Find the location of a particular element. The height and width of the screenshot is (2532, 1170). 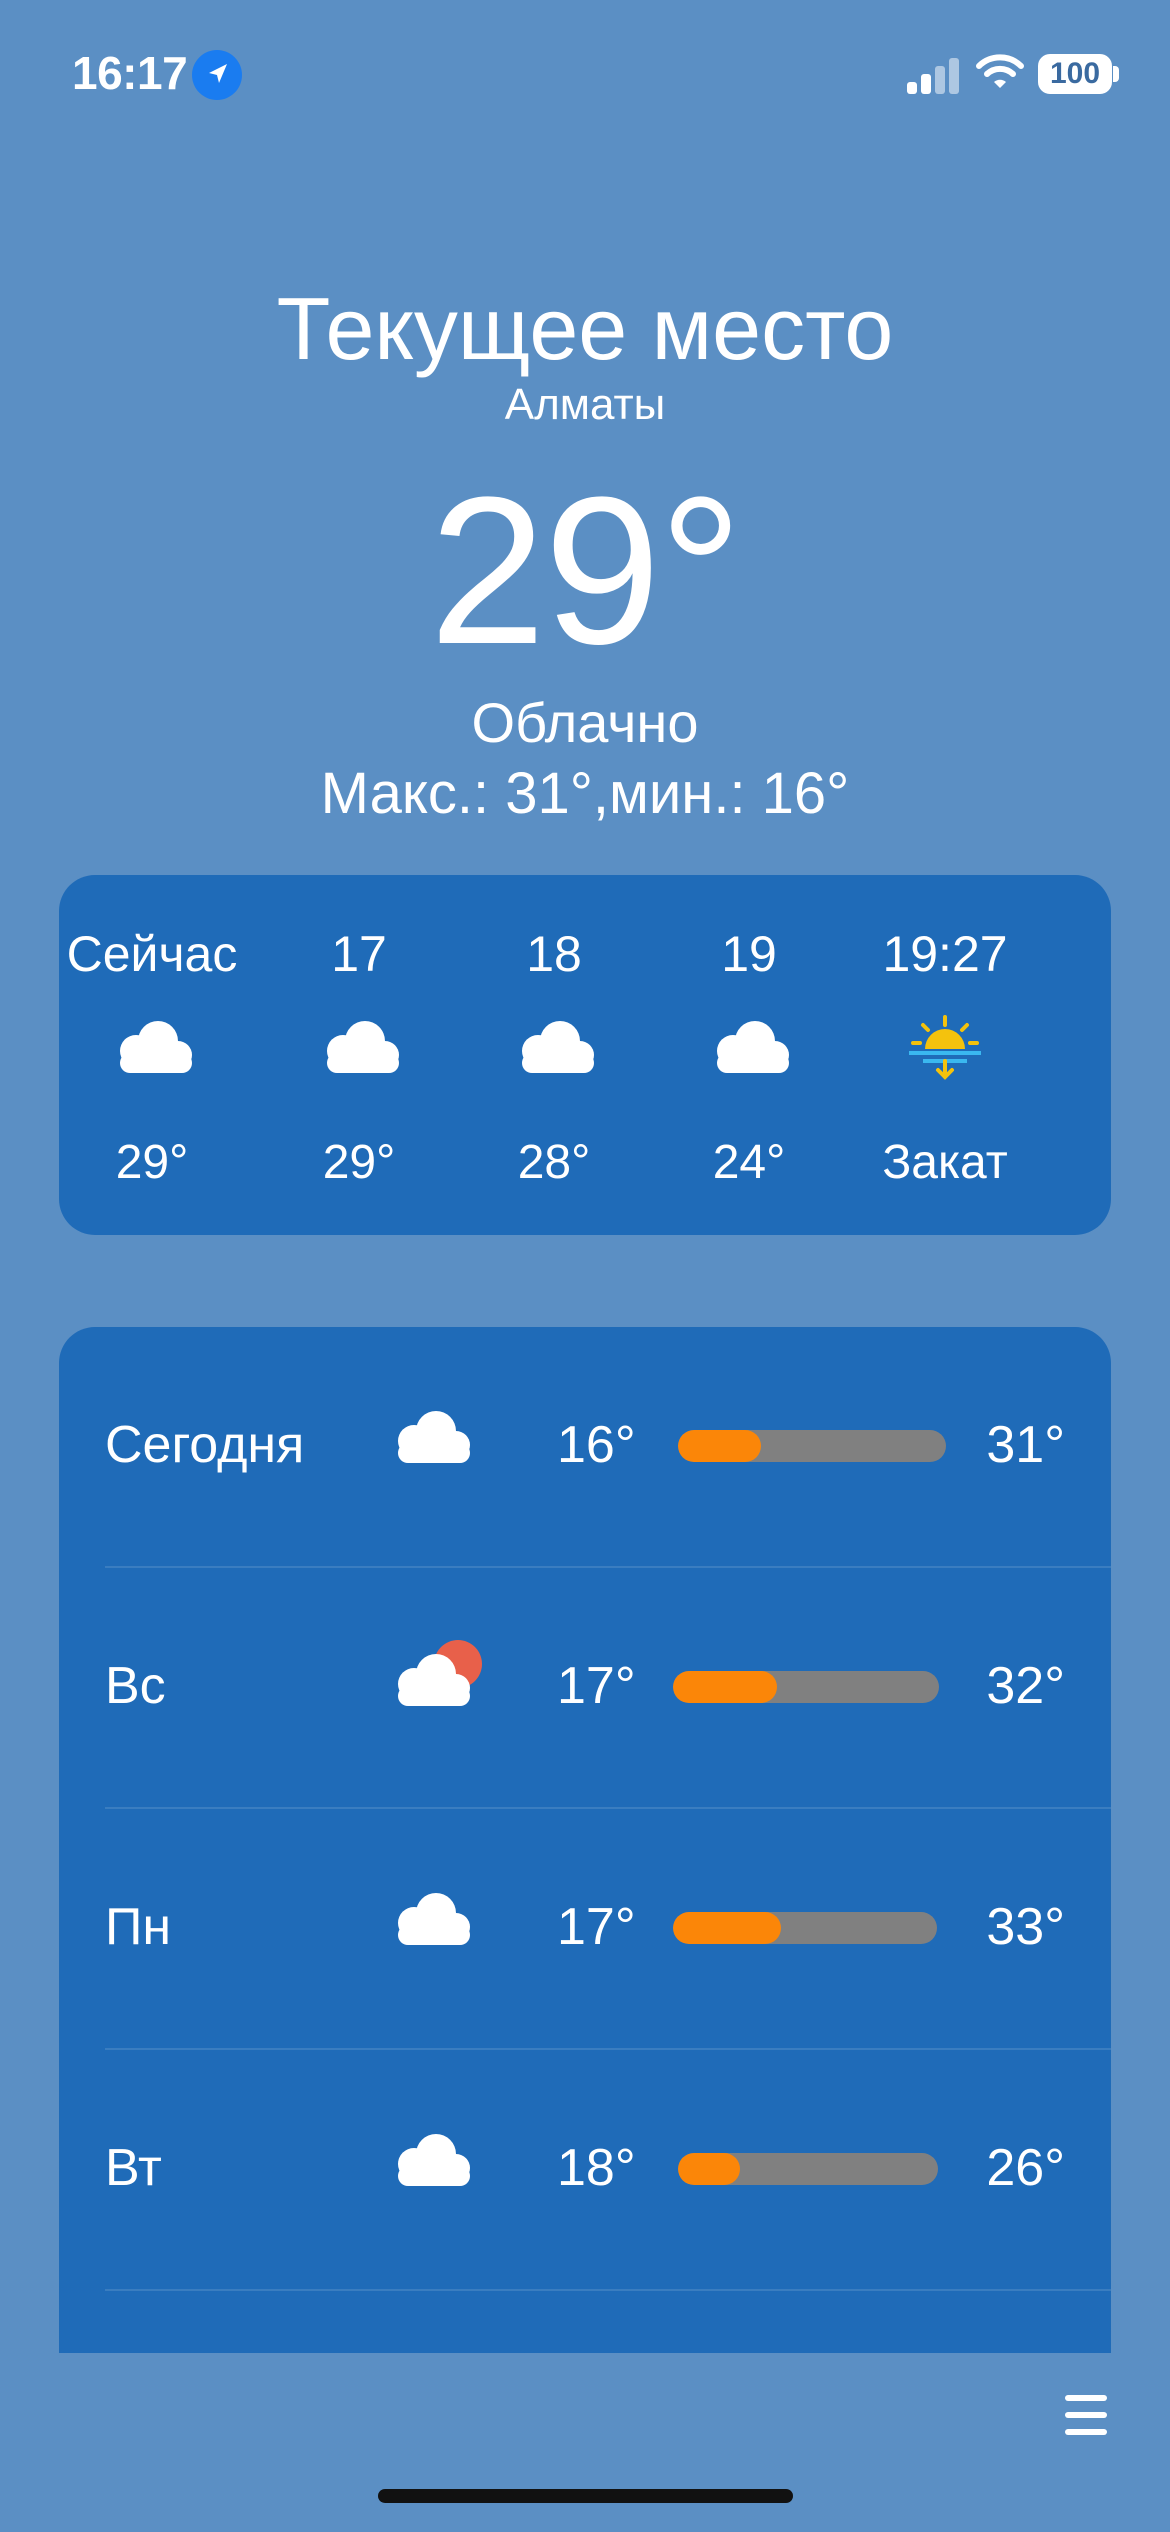

divider is located at coordinates (608, 2290).